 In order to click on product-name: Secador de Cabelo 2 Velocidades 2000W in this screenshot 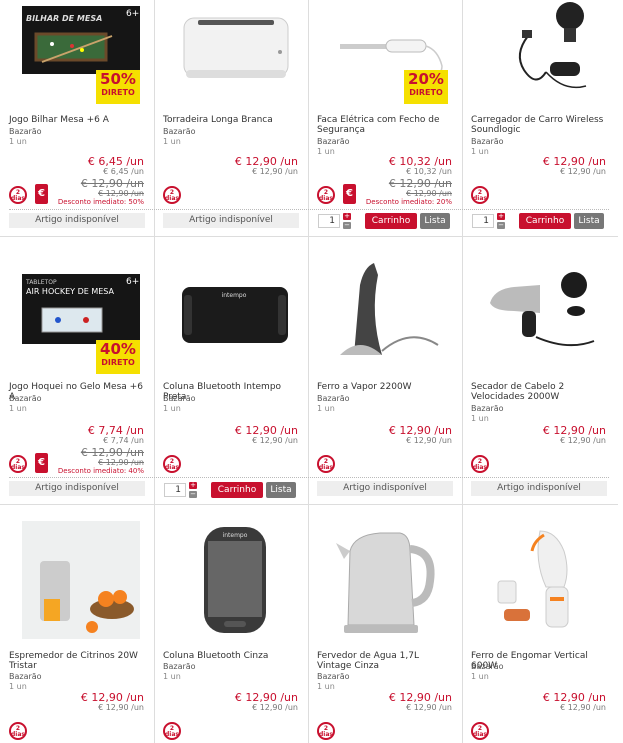, I will do `click(539, 392)`.